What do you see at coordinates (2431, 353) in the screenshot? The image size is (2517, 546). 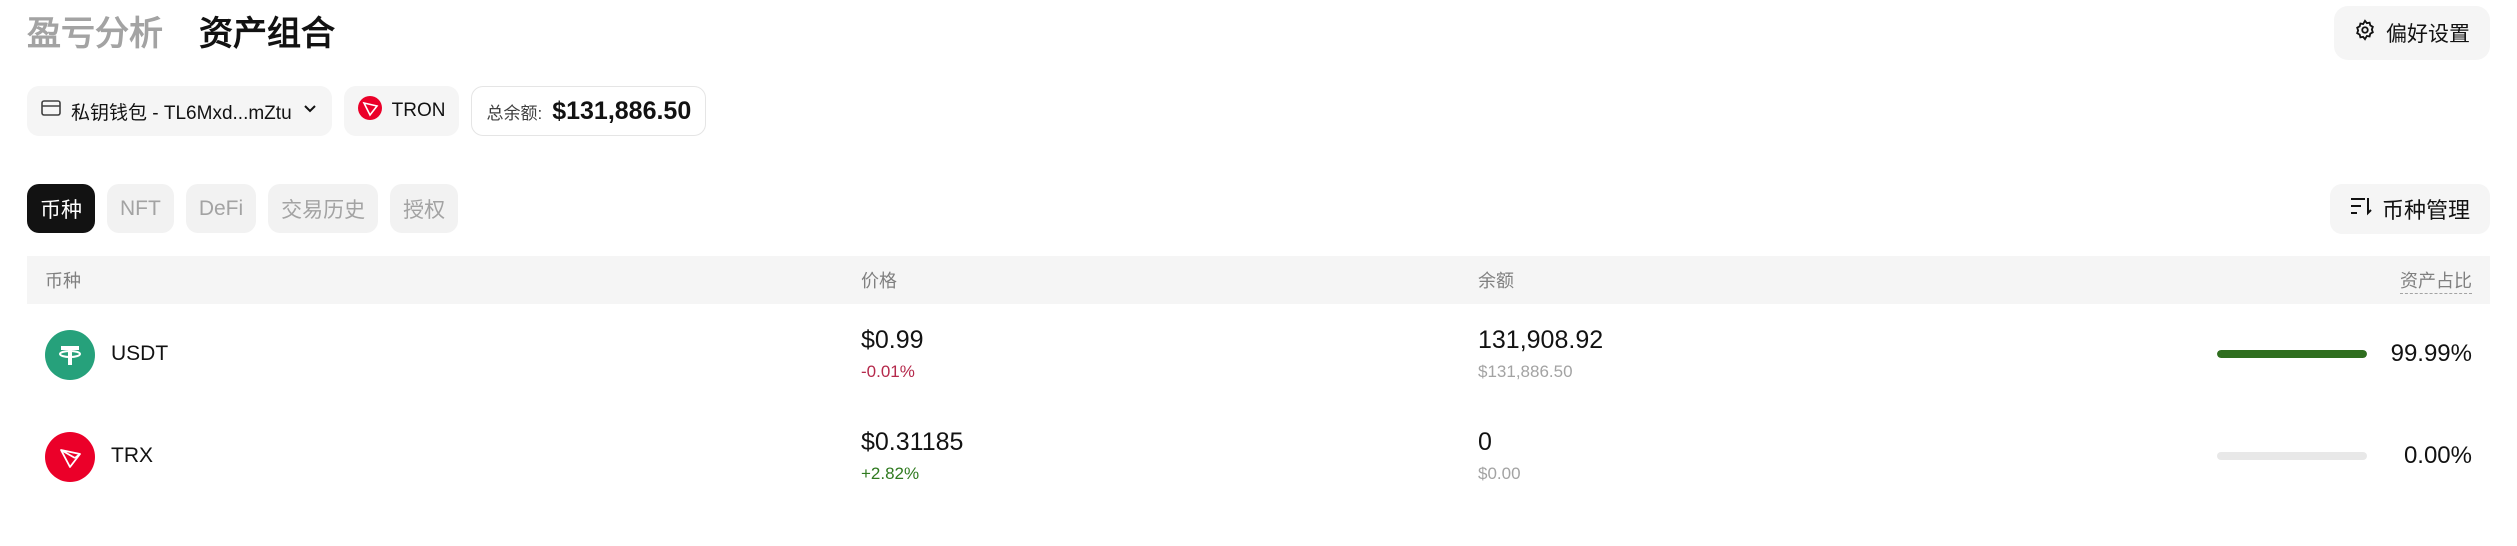 I see `ratio-percent: 99.99%` at bounding box center [2431, 353].